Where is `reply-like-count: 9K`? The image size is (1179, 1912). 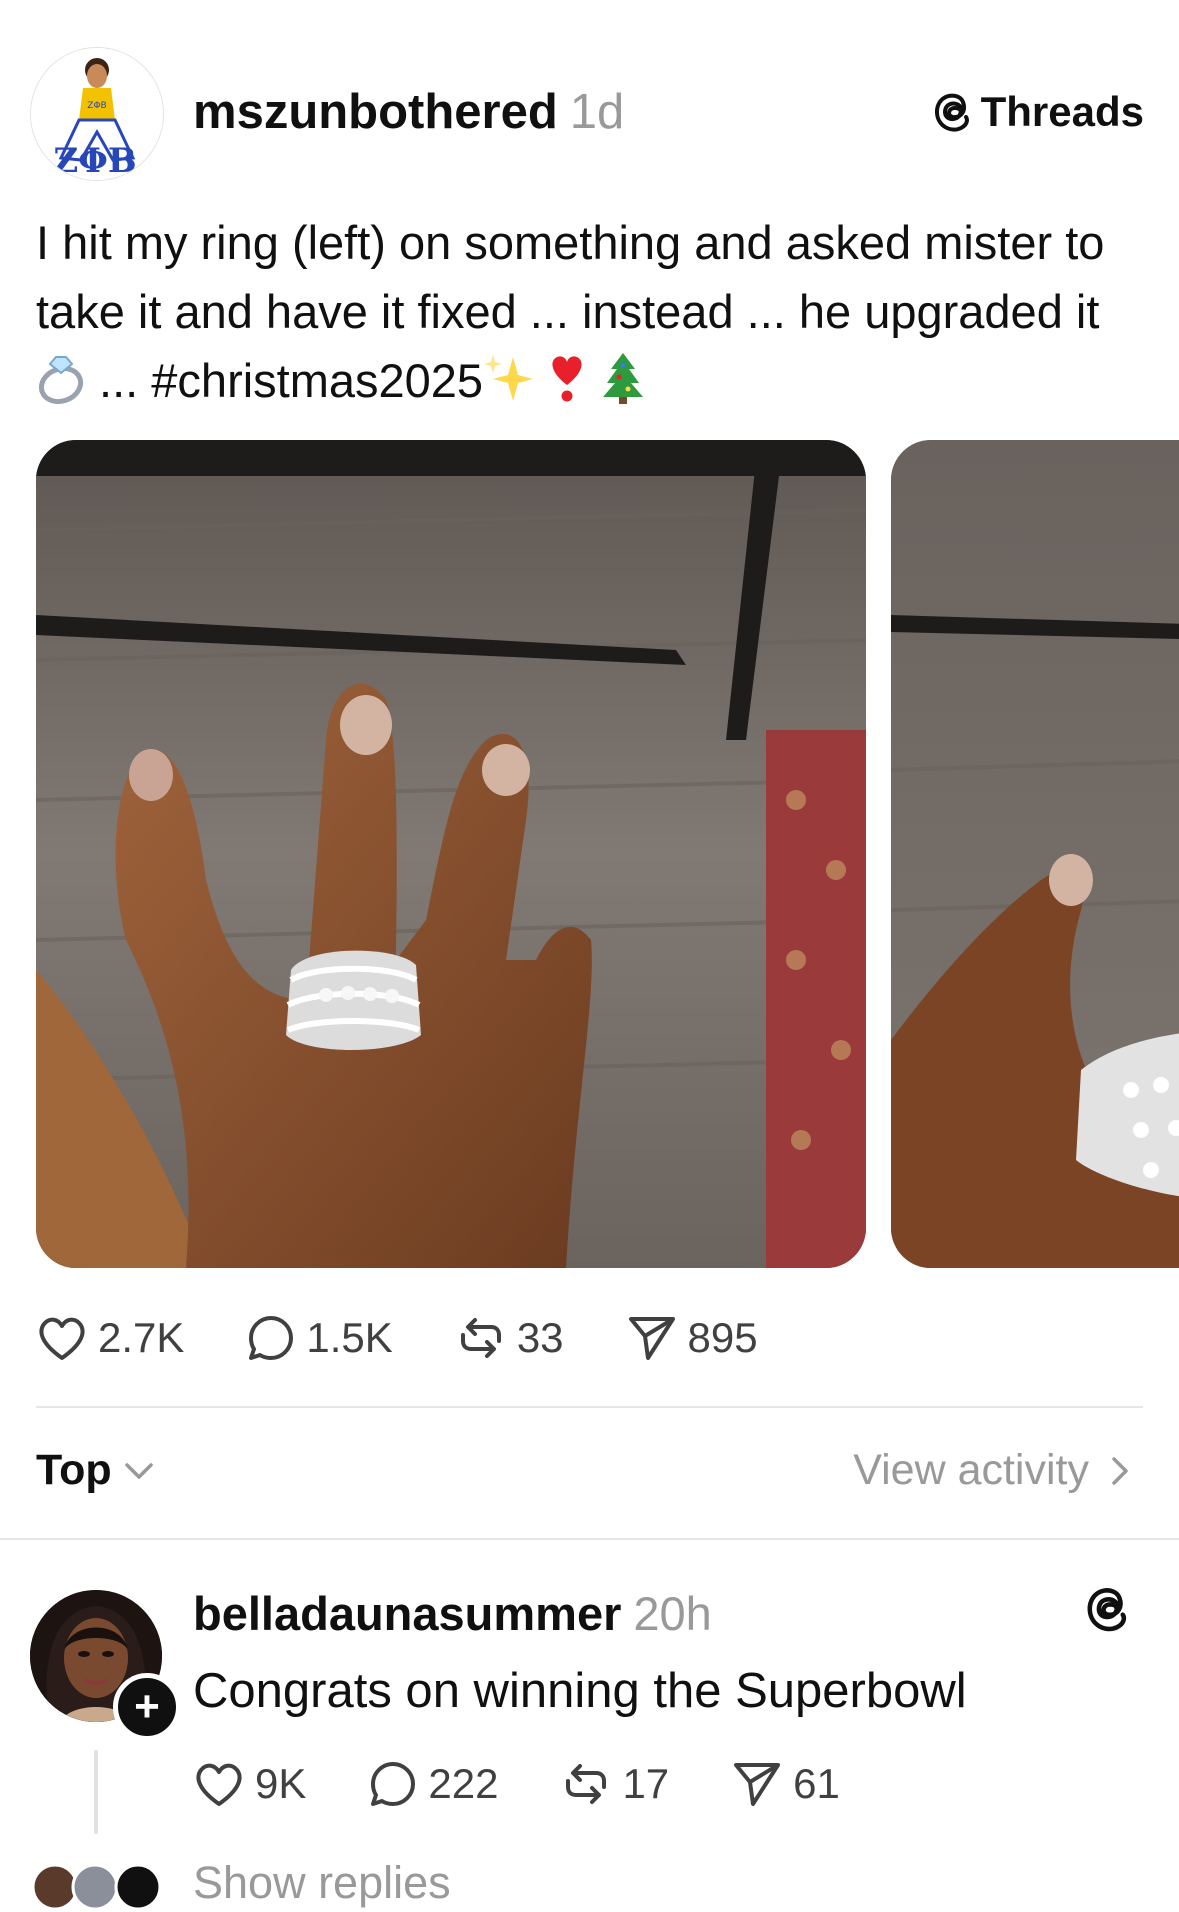
reply-like-count: 9K is located at coordinates (281, 1783).